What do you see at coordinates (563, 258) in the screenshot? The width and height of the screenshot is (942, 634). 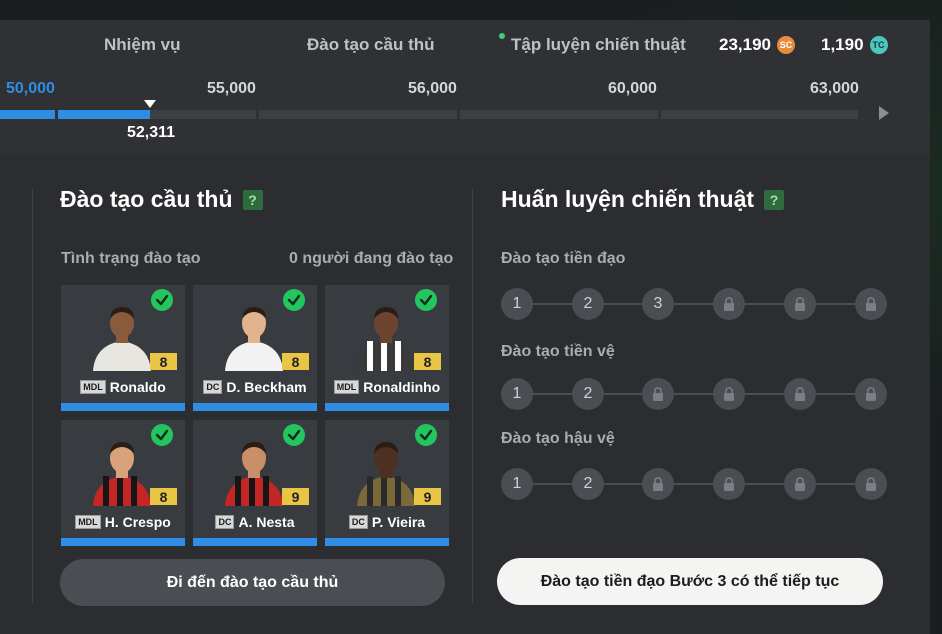 I see `track-label-forward: Đào tạo tiền đạo` at bounding box center [563, 258].